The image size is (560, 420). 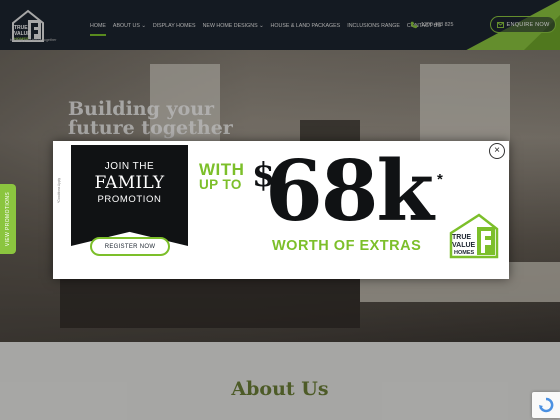 I want to click on offer-worth-of-extras: WORTH OF EXTRAS, so click(x=347, y=246).